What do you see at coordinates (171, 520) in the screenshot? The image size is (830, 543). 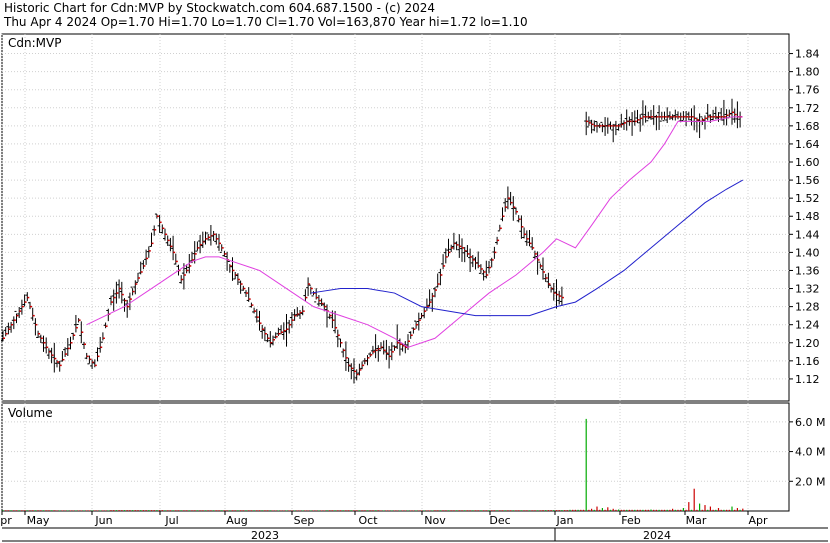 I see `month-label: Jul` at bounding box center [171, 520].